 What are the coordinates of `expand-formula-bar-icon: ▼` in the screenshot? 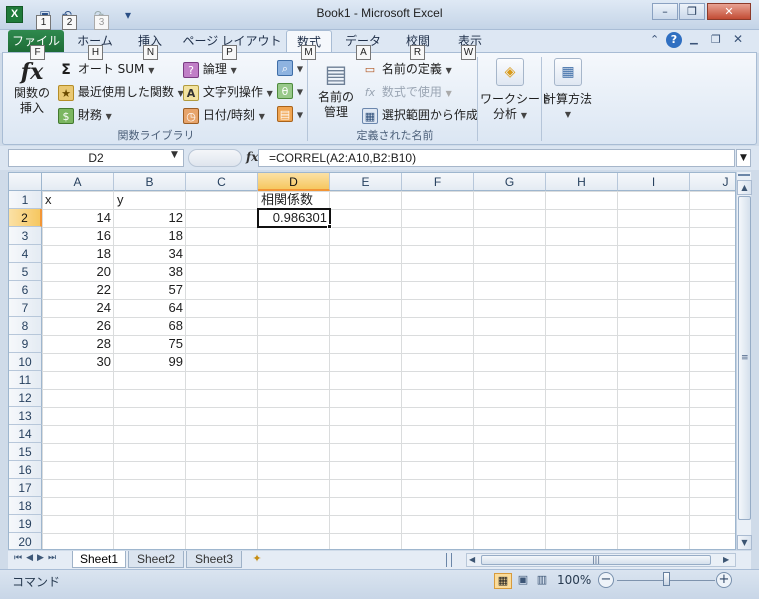 It's located at (743, 158).